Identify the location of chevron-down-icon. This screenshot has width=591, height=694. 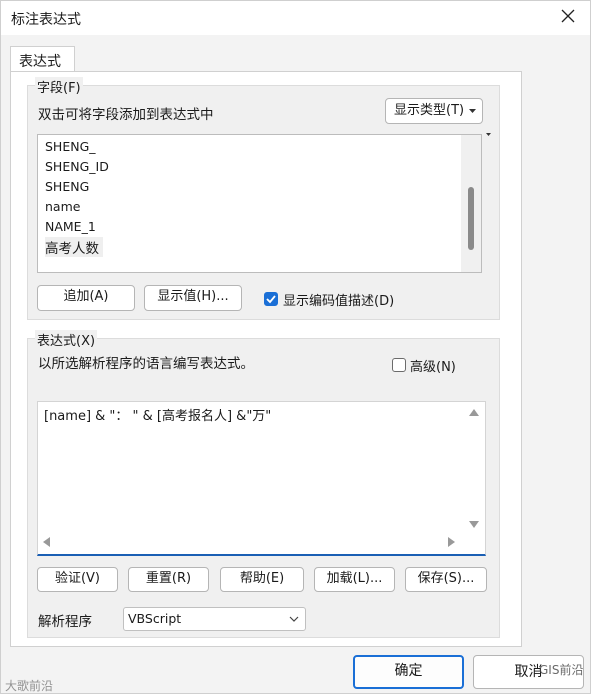
(294, 619).